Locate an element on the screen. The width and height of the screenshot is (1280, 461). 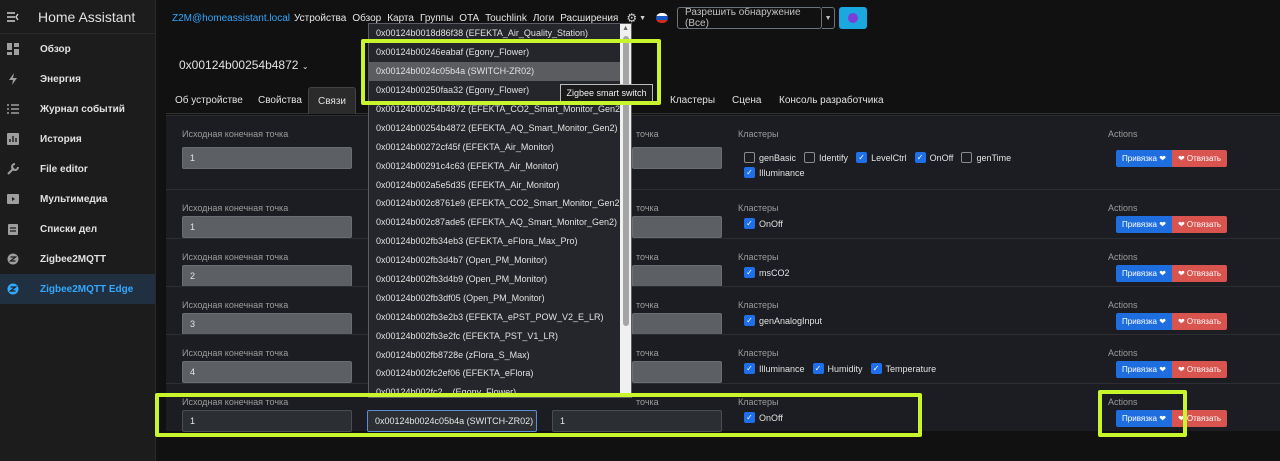
dropdown-option: 0x00124b002fb3e2fc (EFEKTA_PST_V1_LR) is located at coordinates (500, 335).